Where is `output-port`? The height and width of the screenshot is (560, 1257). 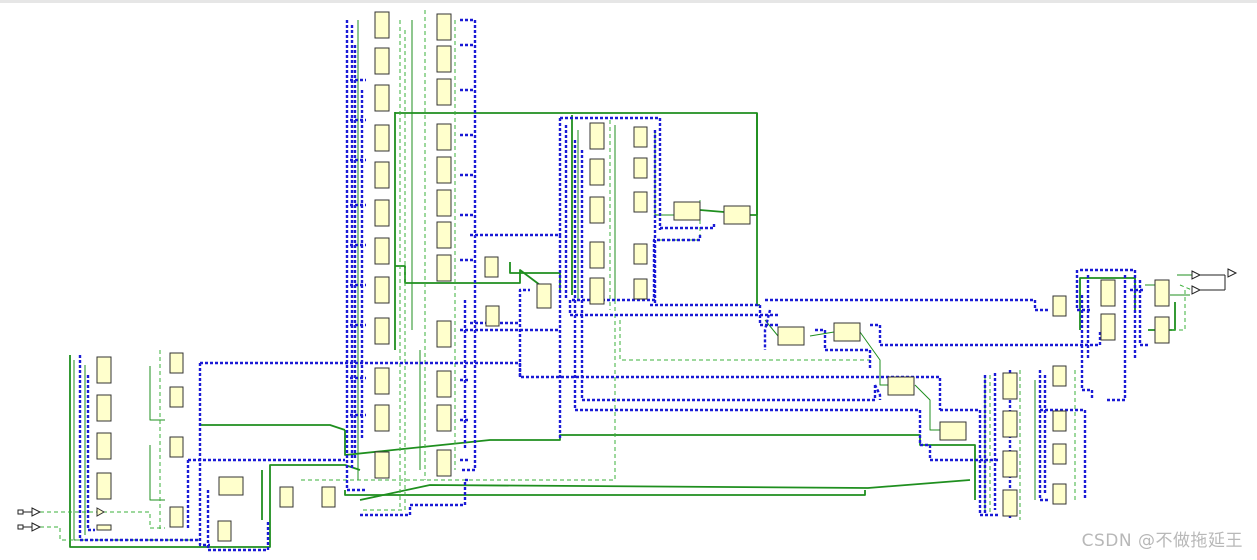
output-port is located at coordinates (1232, 273).